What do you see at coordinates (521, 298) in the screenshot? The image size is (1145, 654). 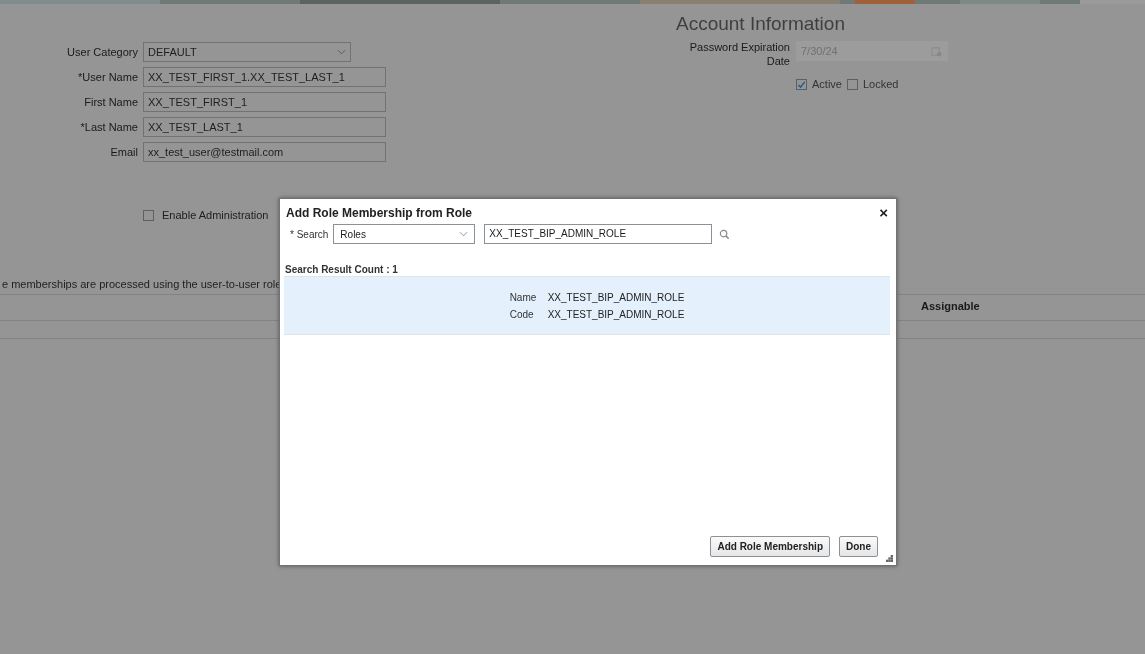 I see `result-label: Name` at bounding box center [521, 298].